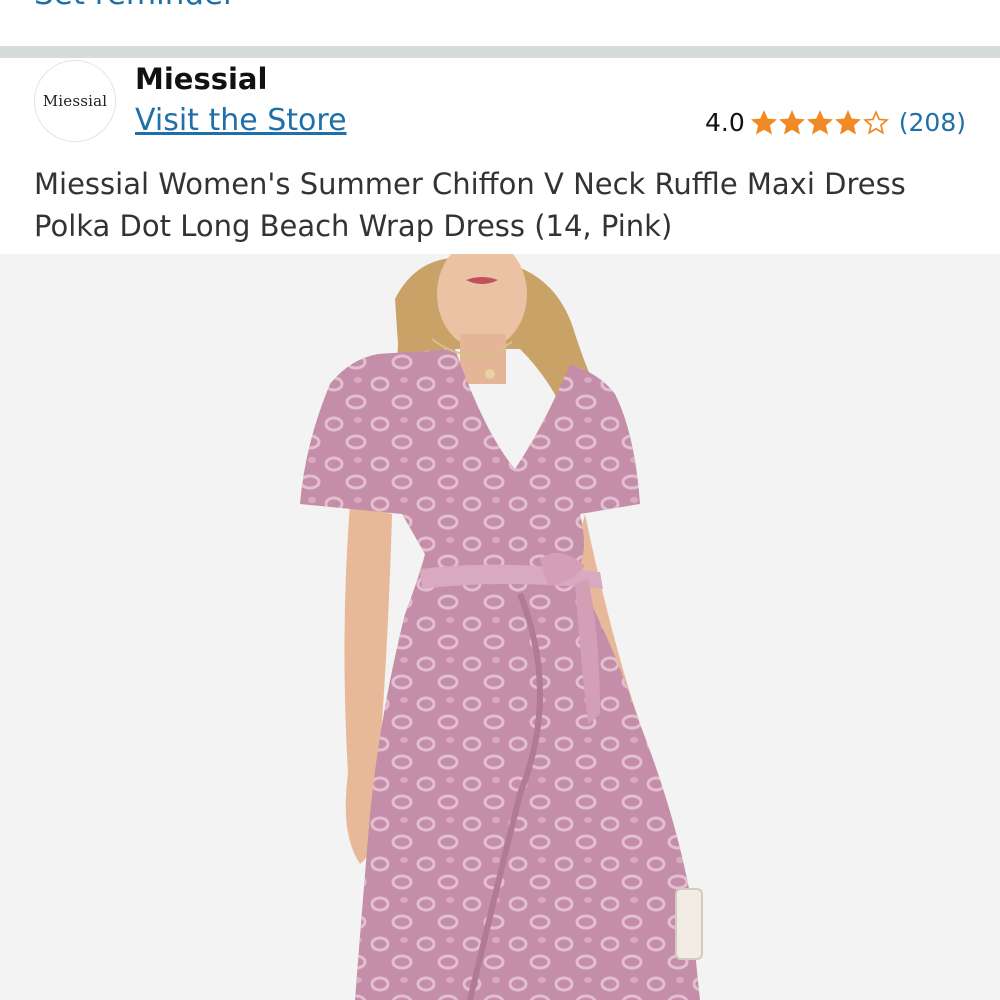 Image resolution: width=1000 pixels, height=1000 pixels. What do you see at coordinates (483, 359) in the screenshot?
I see `model-neck` at bounding box center [483, 359].